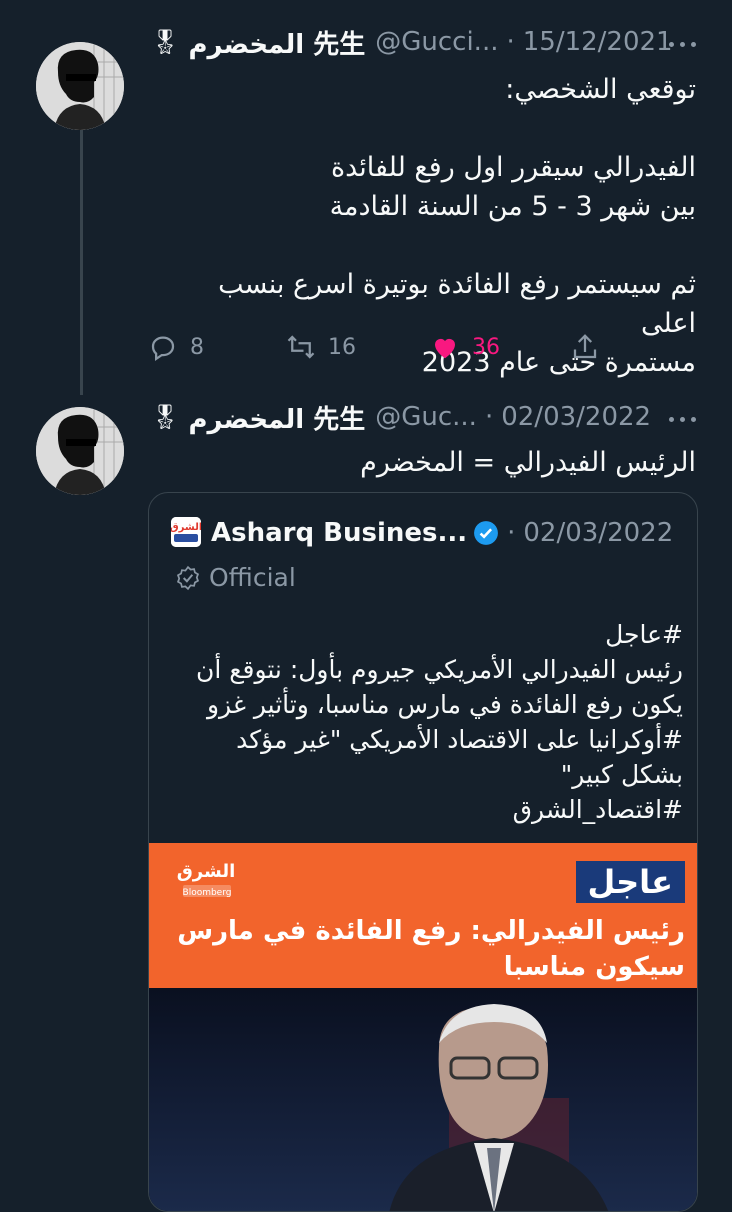 The image size is (732, 1212). What do you see at coordinates (188, 577) in the screenshot?
I see `official-badge-icon` at bounding box center [188, 577].